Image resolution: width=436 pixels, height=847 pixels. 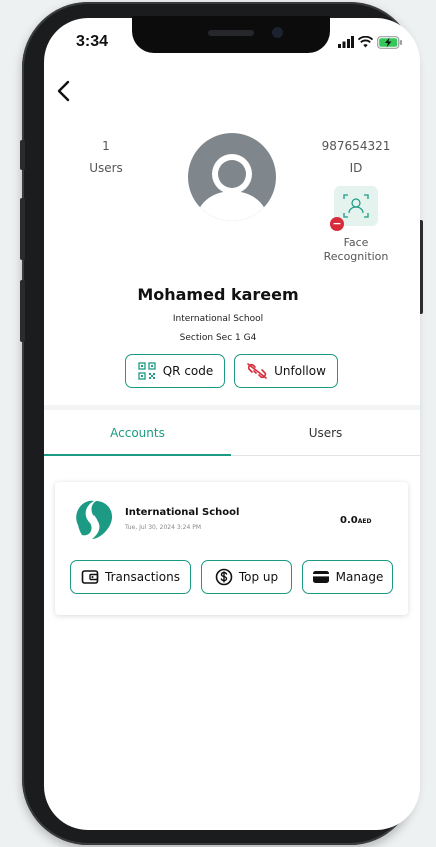 I want to click on front-camera, so click(x=277, y=32).